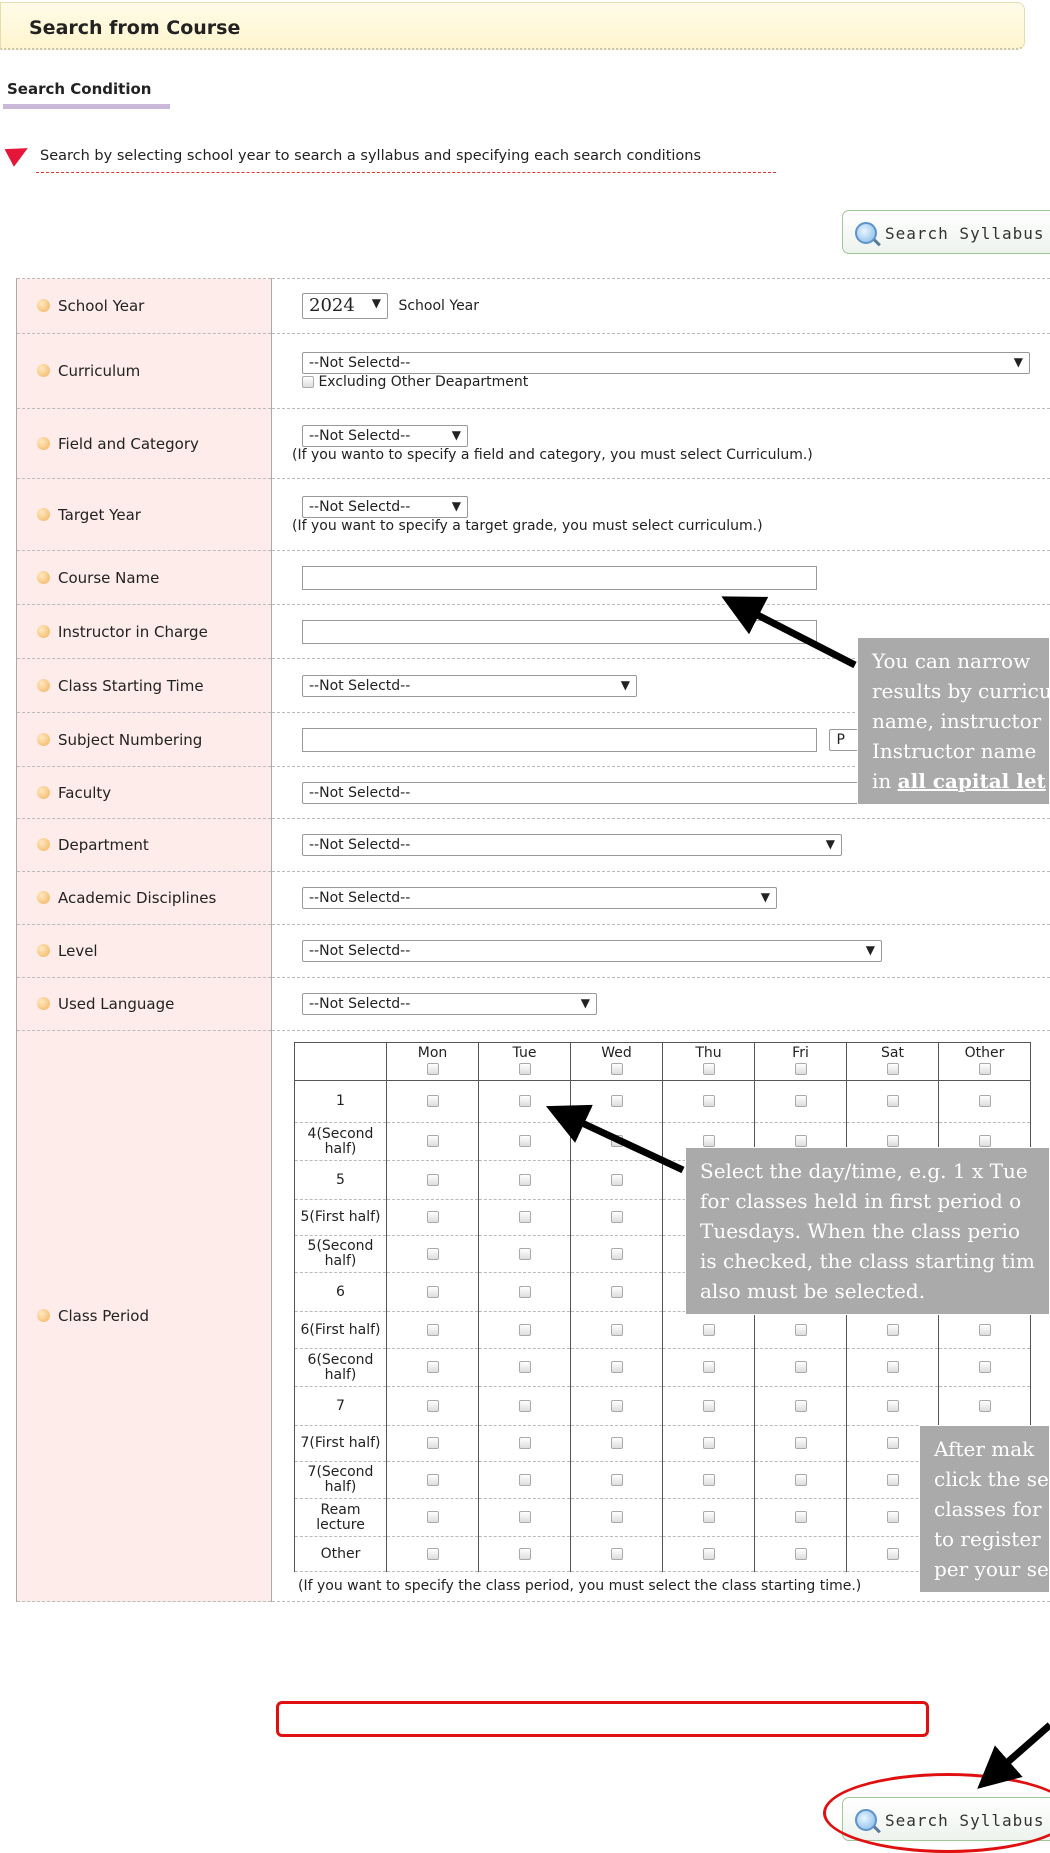  I want to click on instructor-input, so click(559, 632).